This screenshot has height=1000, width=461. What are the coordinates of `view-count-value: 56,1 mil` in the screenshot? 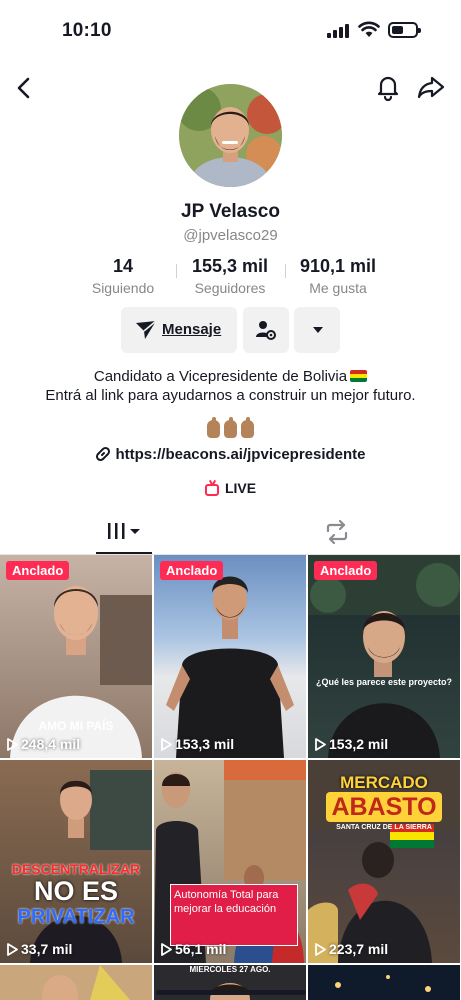 It's located at (201, 949).